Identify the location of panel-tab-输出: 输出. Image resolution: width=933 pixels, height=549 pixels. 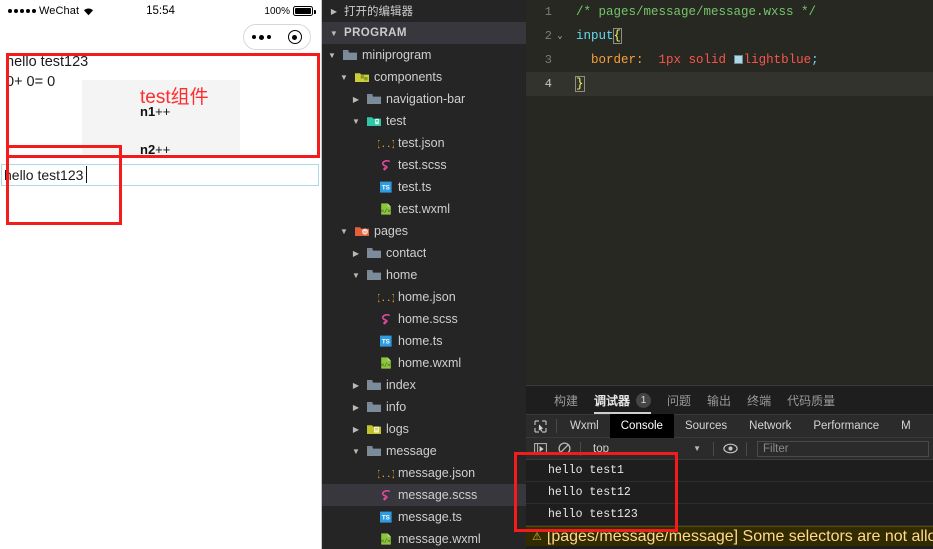
(719, 400).